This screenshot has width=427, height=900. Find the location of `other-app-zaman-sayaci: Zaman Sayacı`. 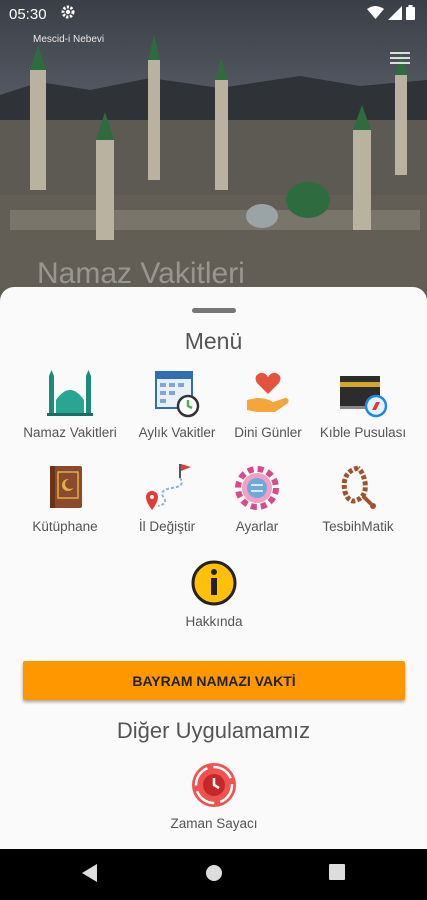

other-app-zaman-sayaci: Zaman Sayacı is located at coordinates (214, 796).